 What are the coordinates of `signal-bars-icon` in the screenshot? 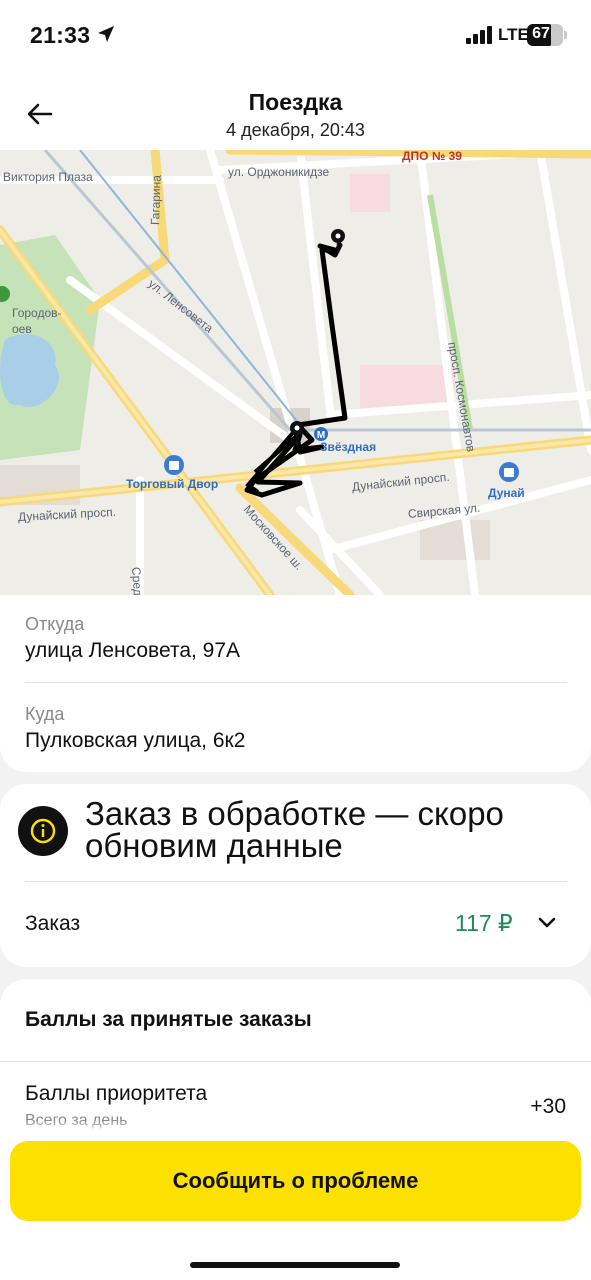 It's located at (480, 37).